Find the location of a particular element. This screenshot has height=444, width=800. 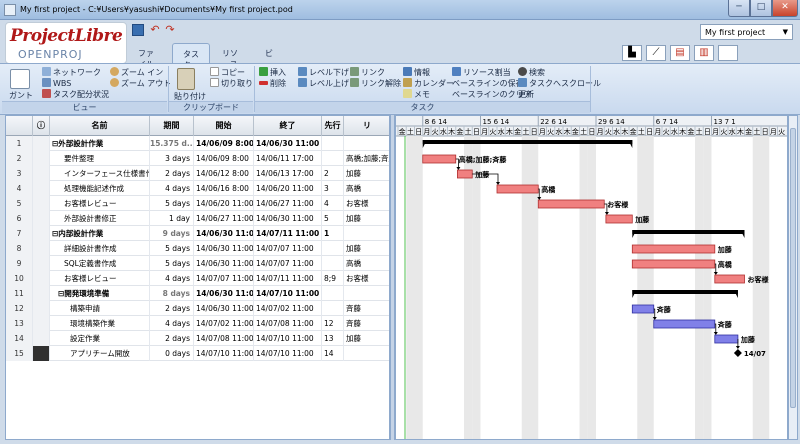

vertical-scrollbar is located at coordinates (793, 277).